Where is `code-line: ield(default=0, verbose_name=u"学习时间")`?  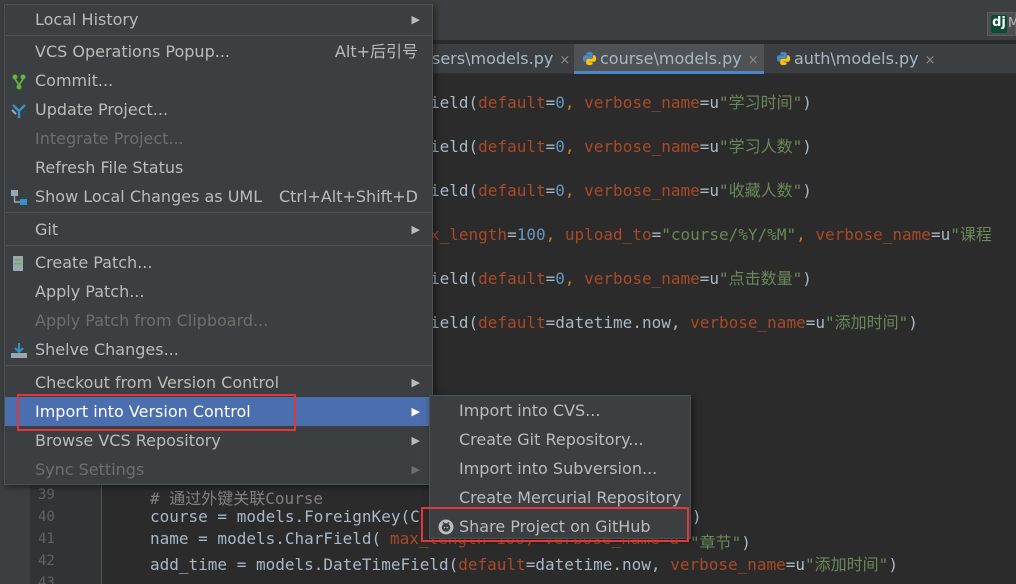
code-line: ield(default=0, verbose_name=u"学习时间") is located at coordinates (621, 101).